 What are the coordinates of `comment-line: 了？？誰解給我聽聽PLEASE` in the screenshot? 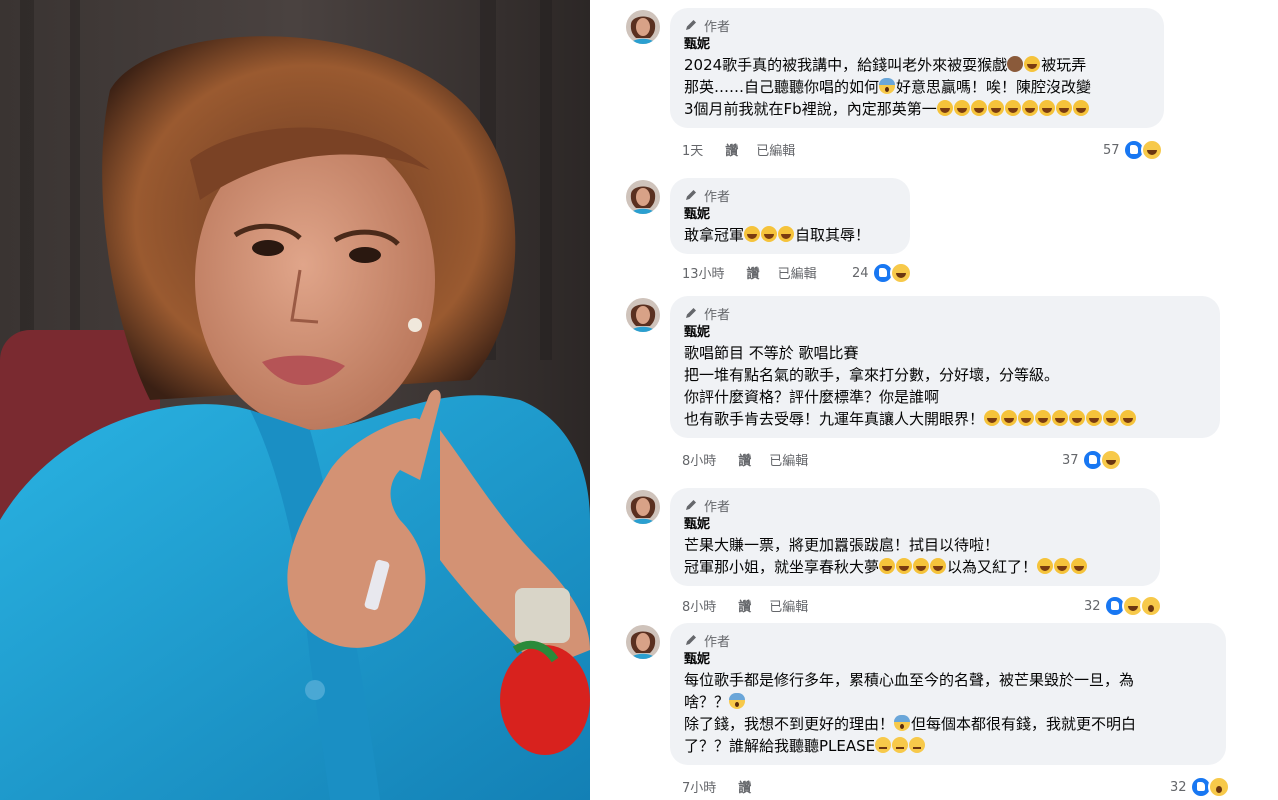 It's located at (948, 746).